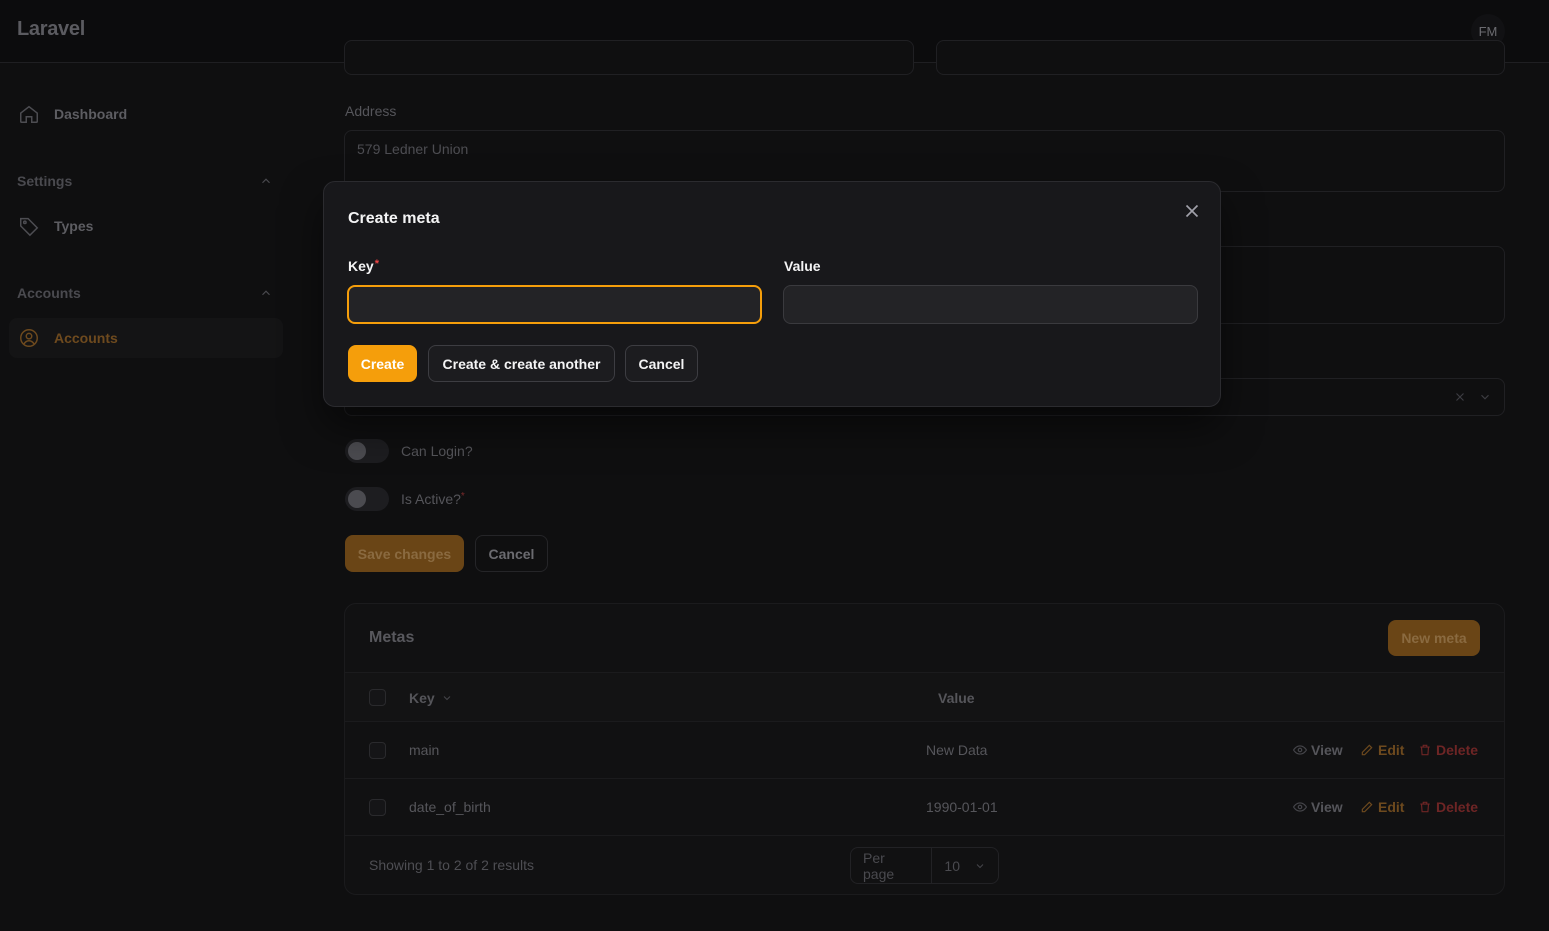 This screenshot has height=931, width=1549. What do you see at coordinates (146, 338) in the screenshot?
I see `sidebar-item-accounts: Accounts` at bounding box center [146, 338].